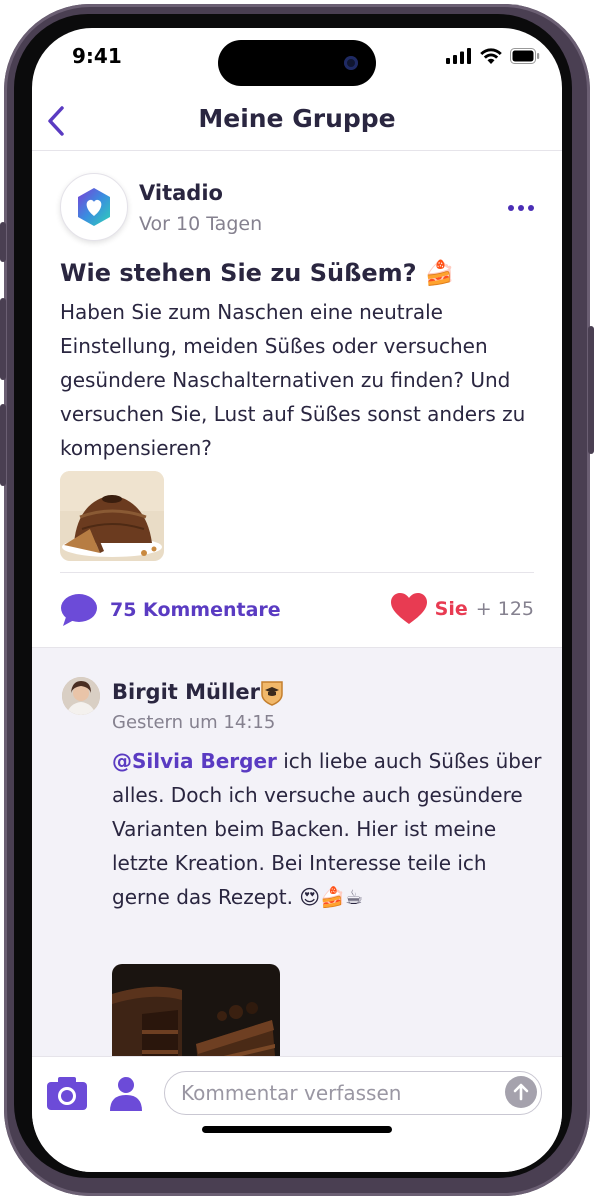  I want to click on arrow-up-icon, so click(521, 1092).